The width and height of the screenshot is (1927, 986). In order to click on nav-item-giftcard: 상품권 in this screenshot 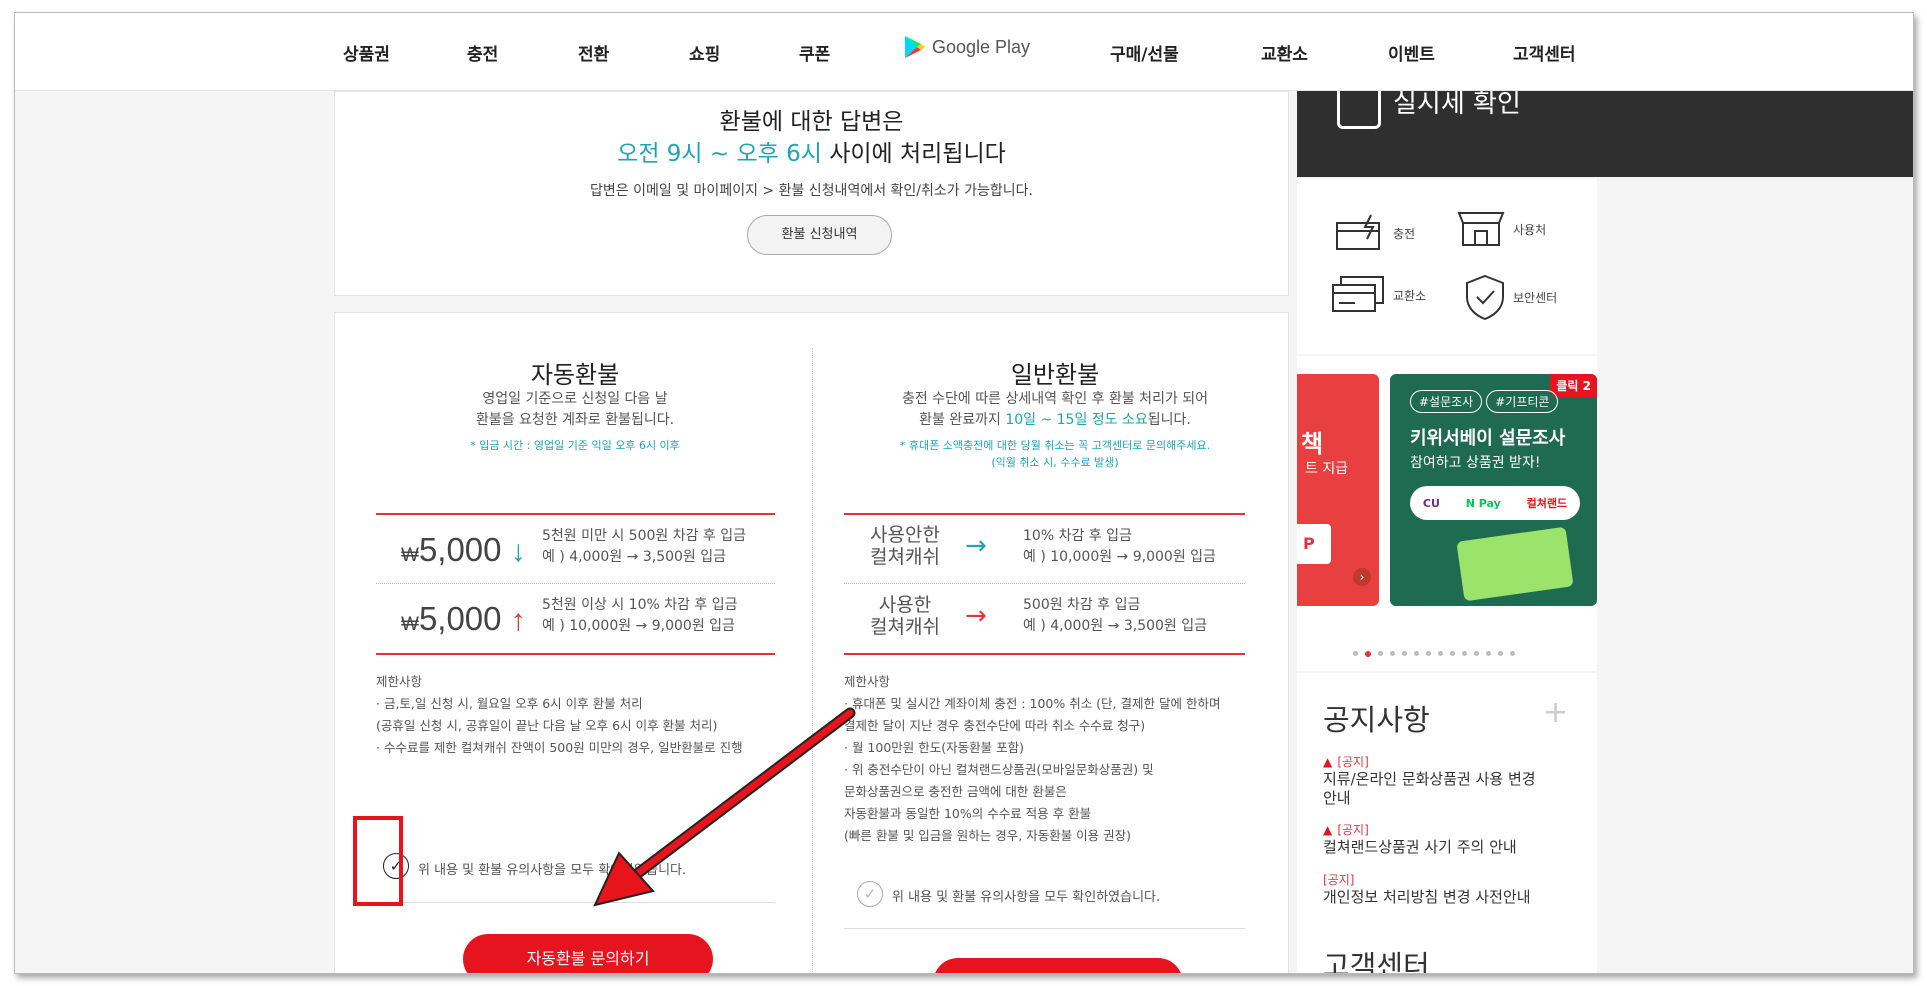, I will do `click(366, 52)`.